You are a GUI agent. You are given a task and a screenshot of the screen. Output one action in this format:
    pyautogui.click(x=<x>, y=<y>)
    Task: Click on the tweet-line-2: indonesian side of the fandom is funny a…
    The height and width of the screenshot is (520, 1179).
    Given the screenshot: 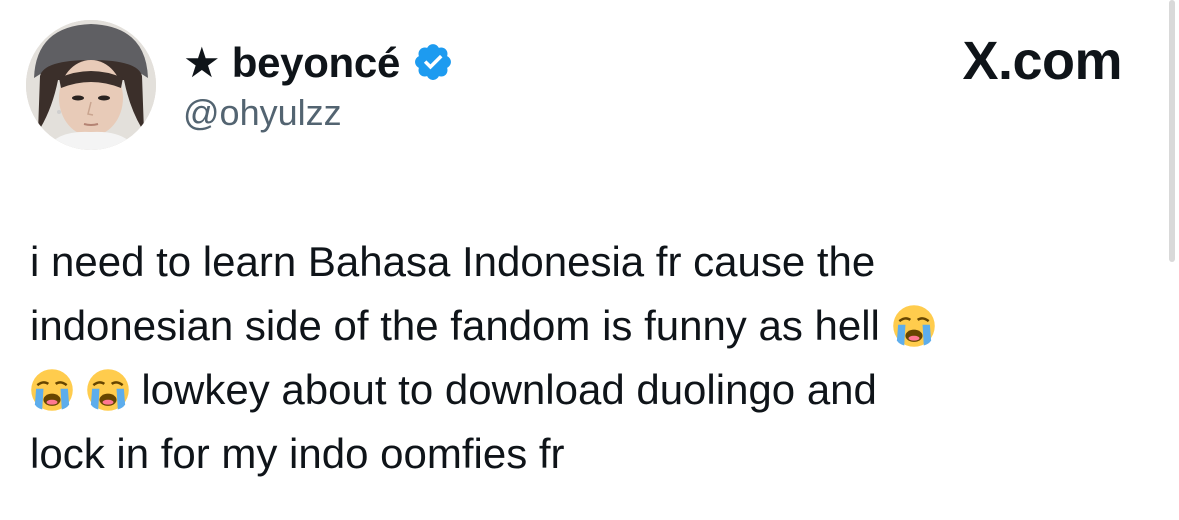 What is the action you would take?
    pyautogui.click(x=585, y=326)
    